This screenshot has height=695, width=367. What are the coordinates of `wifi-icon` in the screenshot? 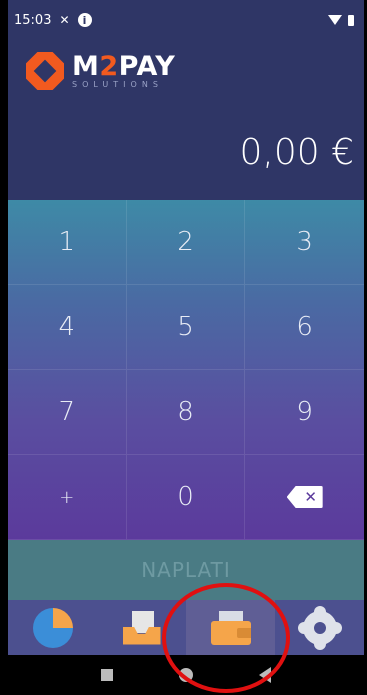 It's located at (335, 20).